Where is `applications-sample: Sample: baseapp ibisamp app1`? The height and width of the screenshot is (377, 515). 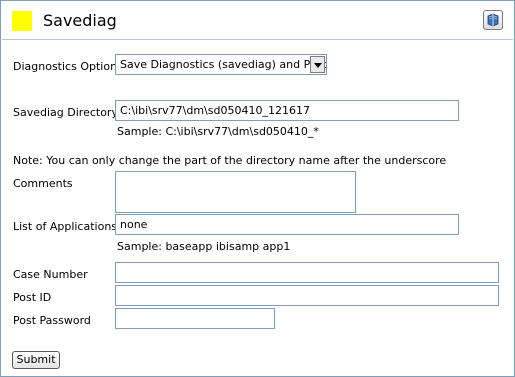 applications-sample: Sample: baseapp ibisamp app1 is located at coordinates (204, 246).